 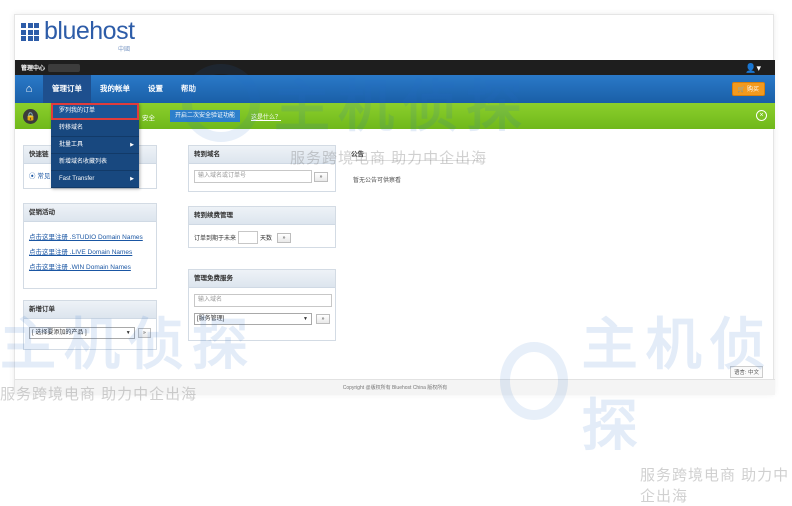 What do you see at coordinates (321, 176) in the screenshot?
I see `goto-domain-button: »` at bounding box center [321, 176].